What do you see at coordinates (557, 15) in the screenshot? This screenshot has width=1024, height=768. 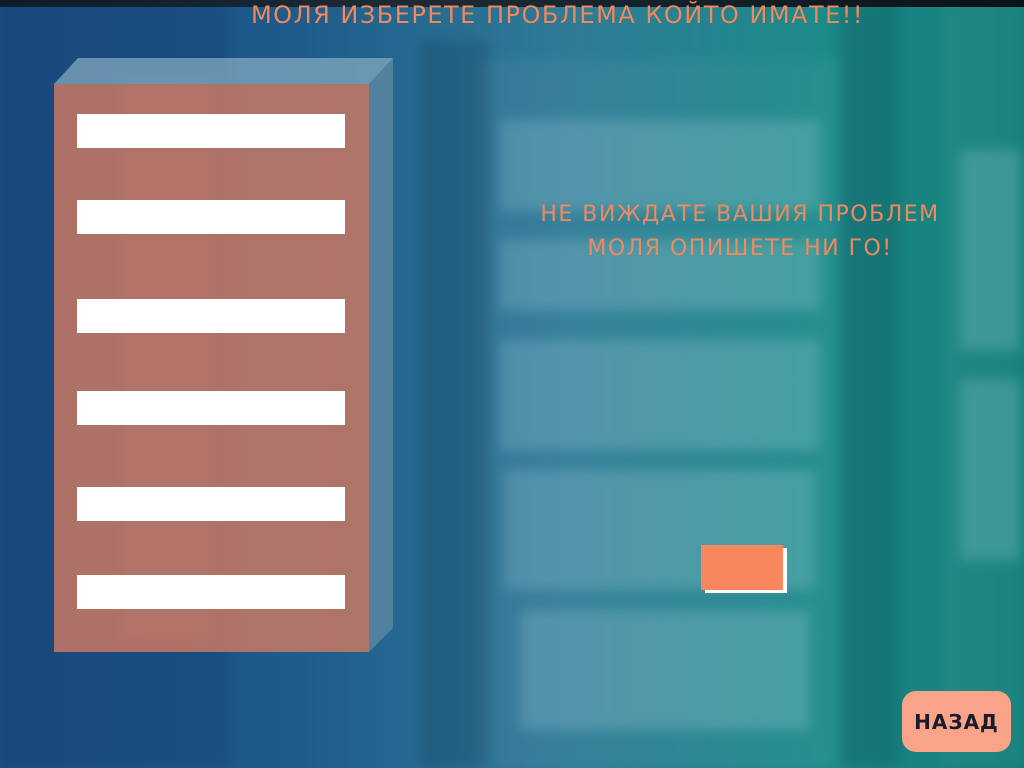 I see `page-title: МОЛЯ ИЗБЕРЕТЕ ПРОБЛЕМА КОЙТО ИМАТЕ!!` at bounding box center [557, 15].